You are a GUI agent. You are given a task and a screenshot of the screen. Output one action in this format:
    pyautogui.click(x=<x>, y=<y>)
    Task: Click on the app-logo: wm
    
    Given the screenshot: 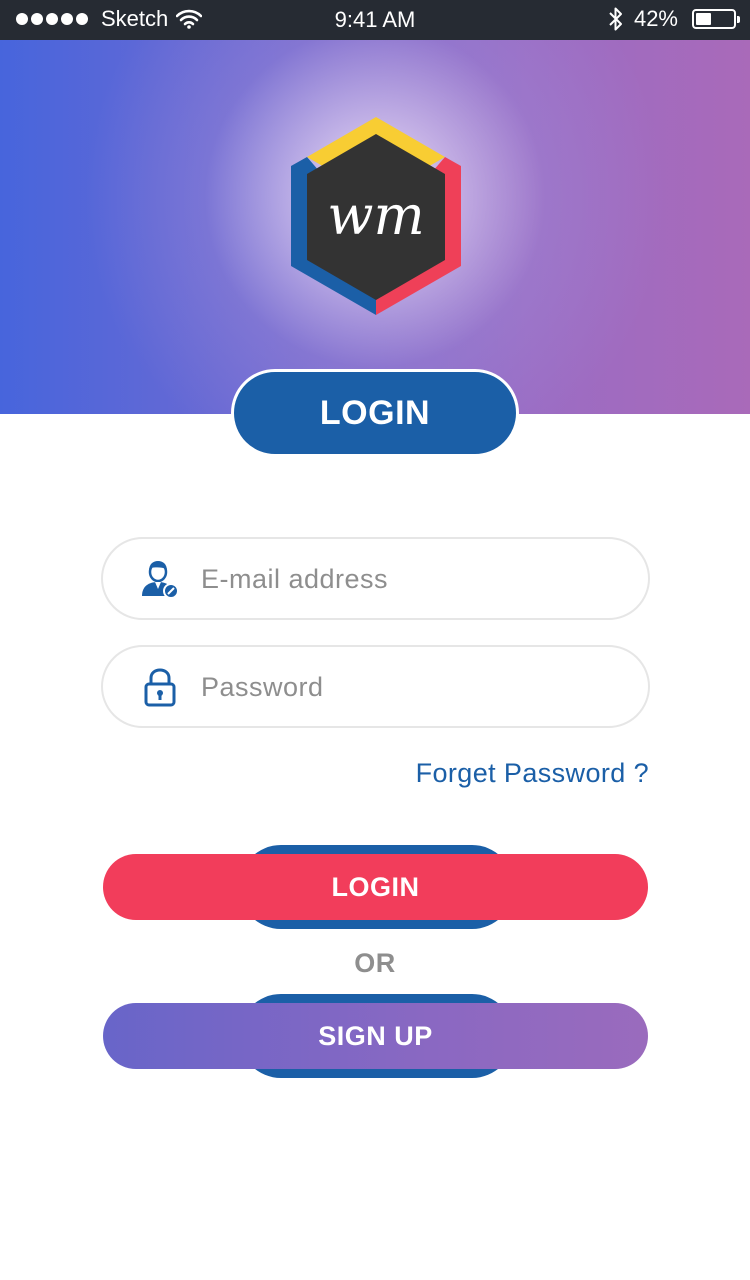 What is the action you would take?
    pyautogui.click(x=376, y=216)
    